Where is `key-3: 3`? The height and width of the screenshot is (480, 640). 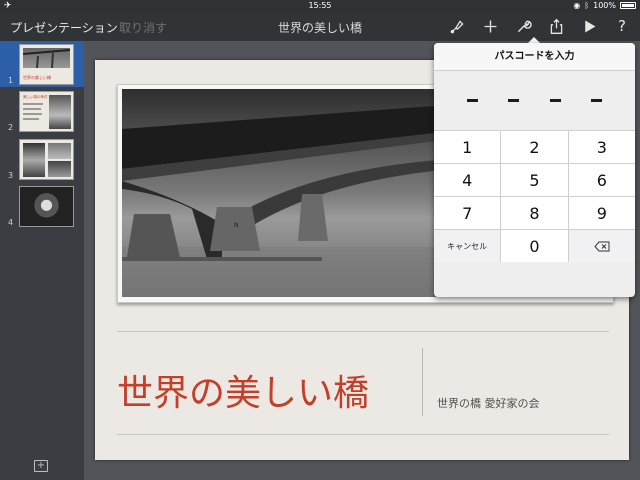 key-3: 3 is located at coordinates (601, 147).